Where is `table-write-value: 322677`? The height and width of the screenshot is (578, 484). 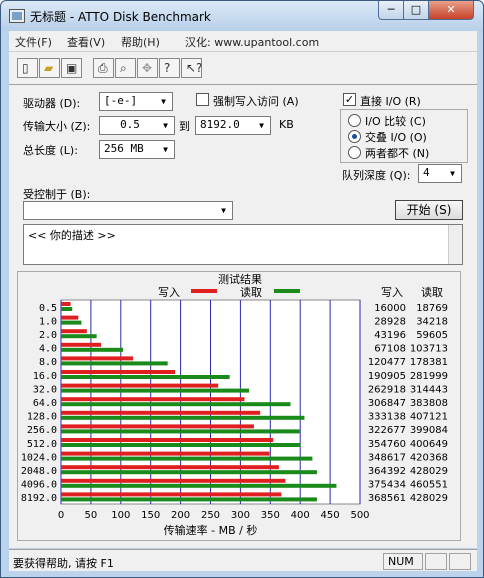
table-write-value: 322677 is located at coordinates (387, 430).